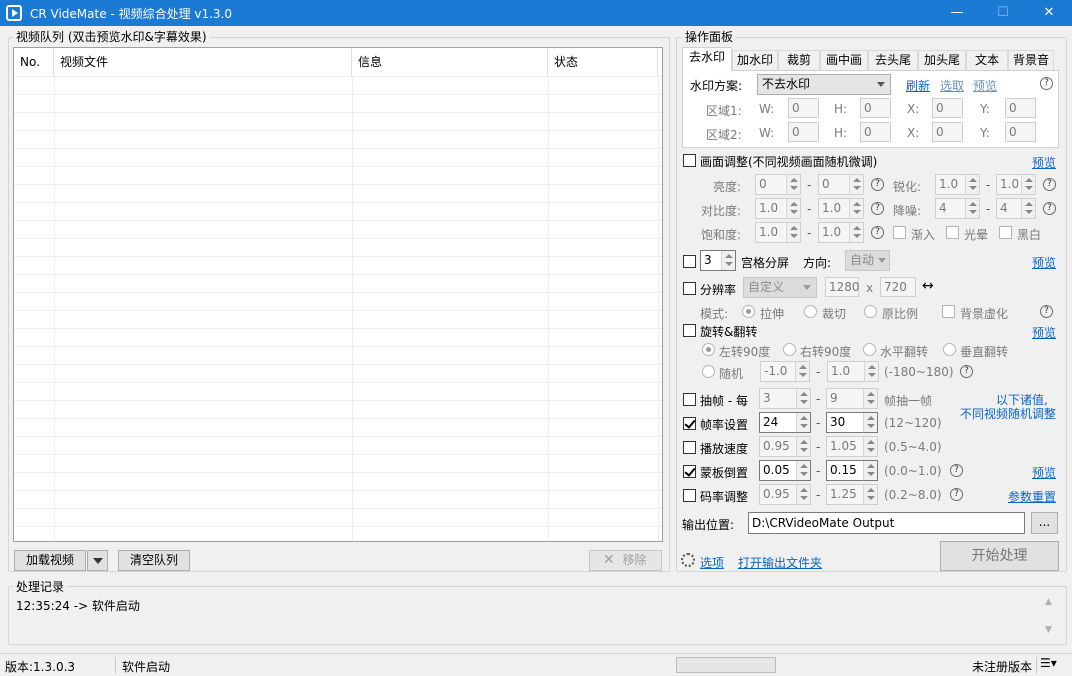  Describe the element at coordinates (778, 208) in the screenshot. I see `contrast-min-spinner: 1.0` at that location.